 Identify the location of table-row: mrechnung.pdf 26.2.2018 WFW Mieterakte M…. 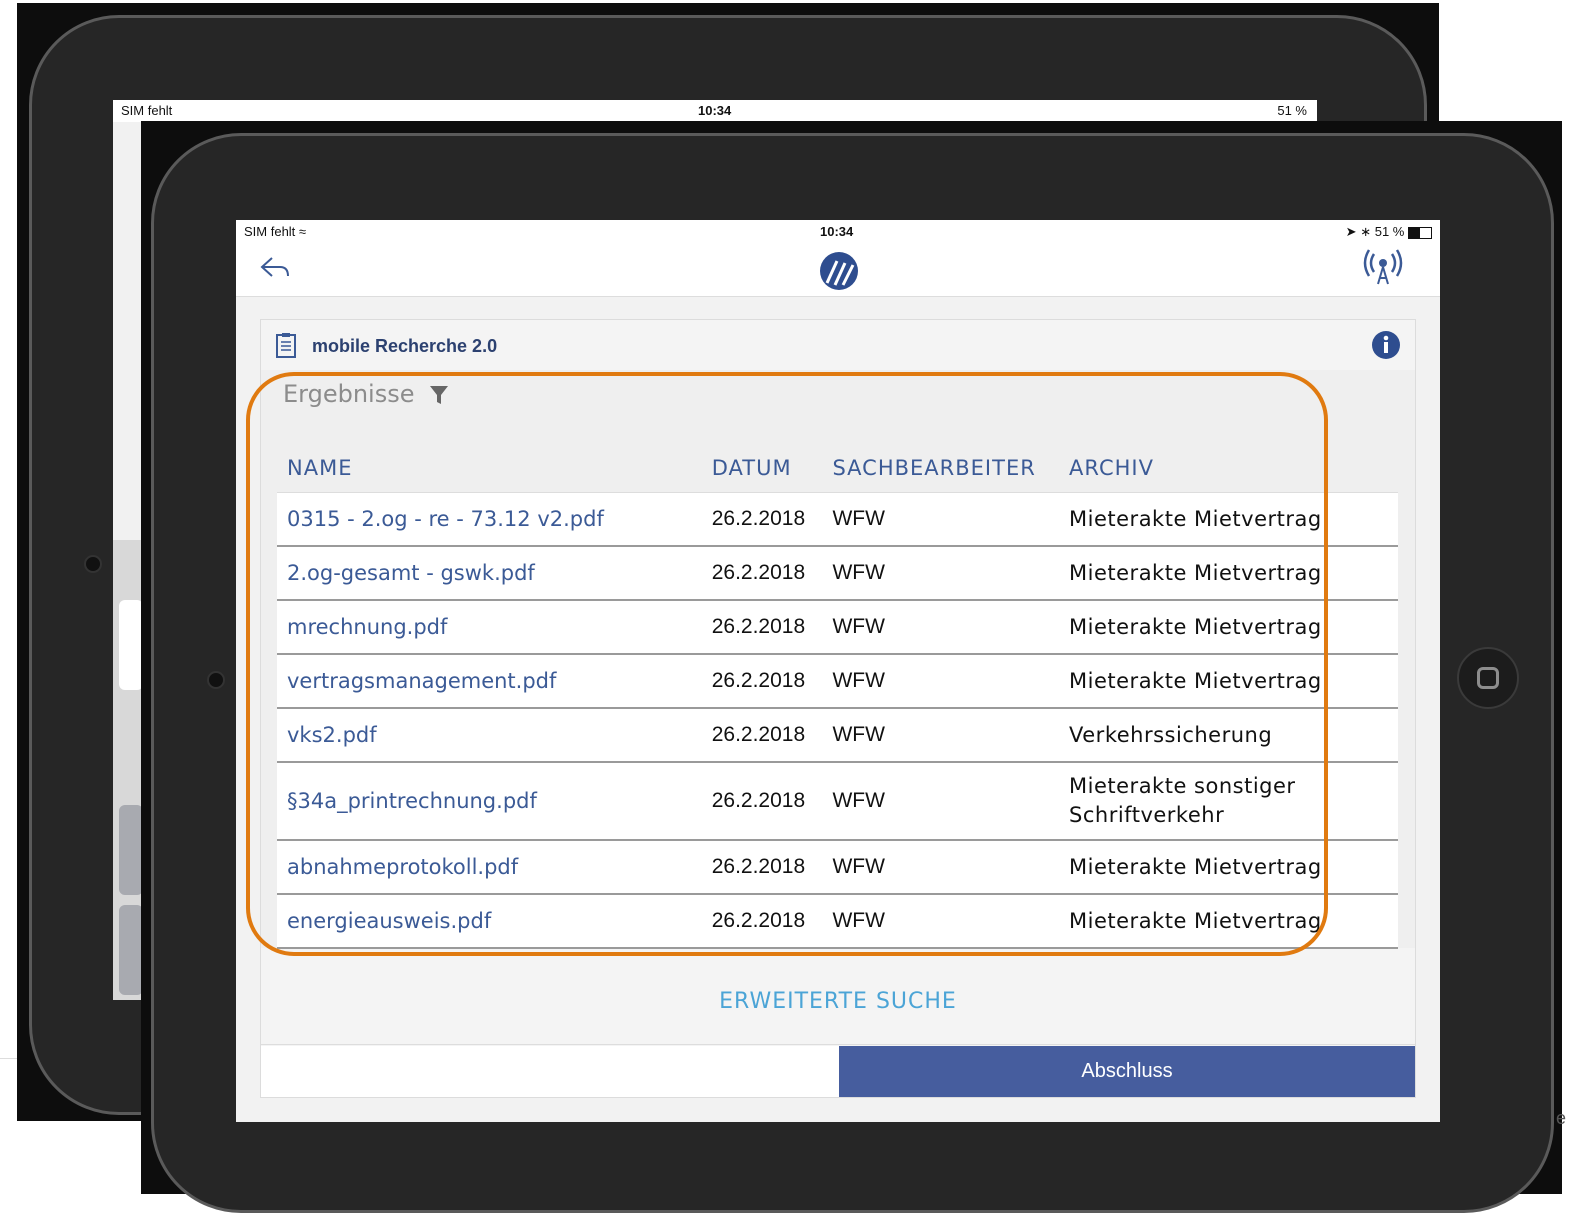
(837, 627).